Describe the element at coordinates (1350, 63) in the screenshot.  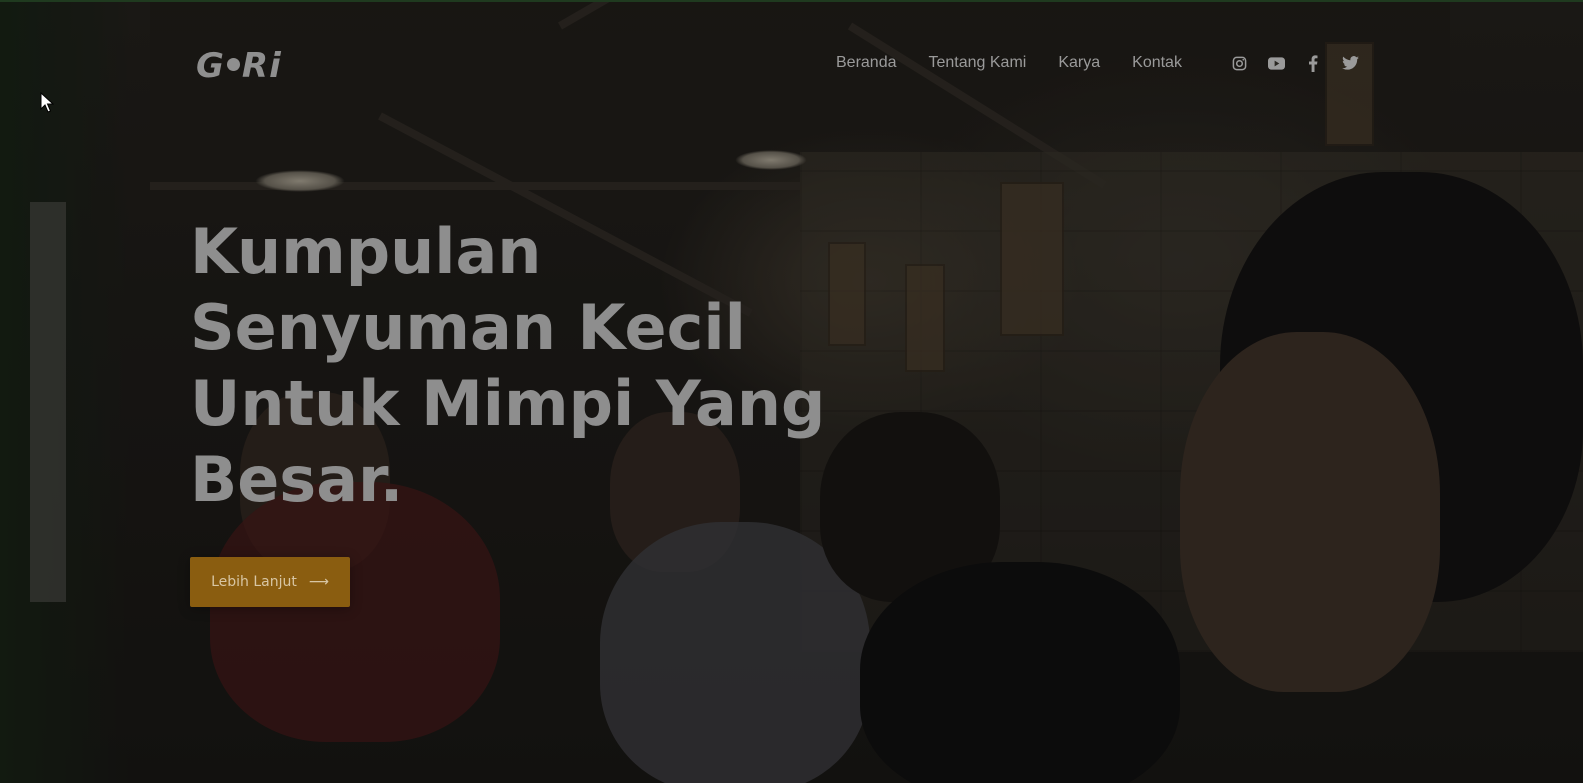
I see `twitter-icon` at that location.